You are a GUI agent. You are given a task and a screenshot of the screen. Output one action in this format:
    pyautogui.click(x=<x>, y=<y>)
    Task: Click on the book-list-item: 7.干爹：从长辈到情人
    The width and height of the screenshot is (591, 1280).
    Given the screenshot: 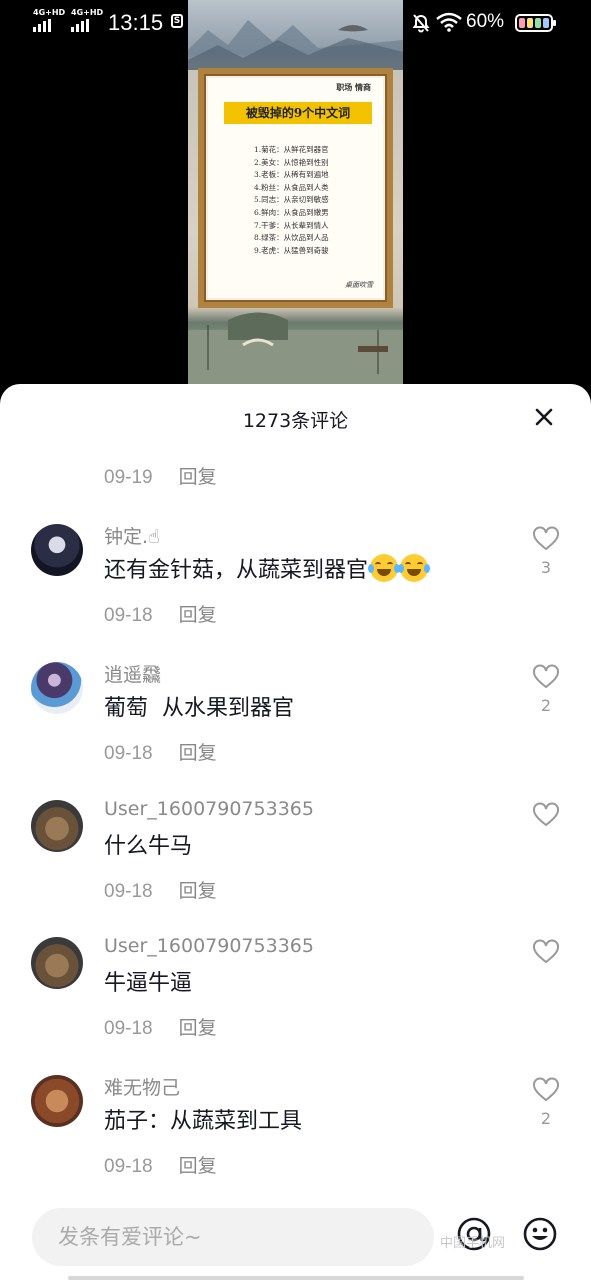 What is the action you would take?
    pyautogui.click(x=291, y=225)
    